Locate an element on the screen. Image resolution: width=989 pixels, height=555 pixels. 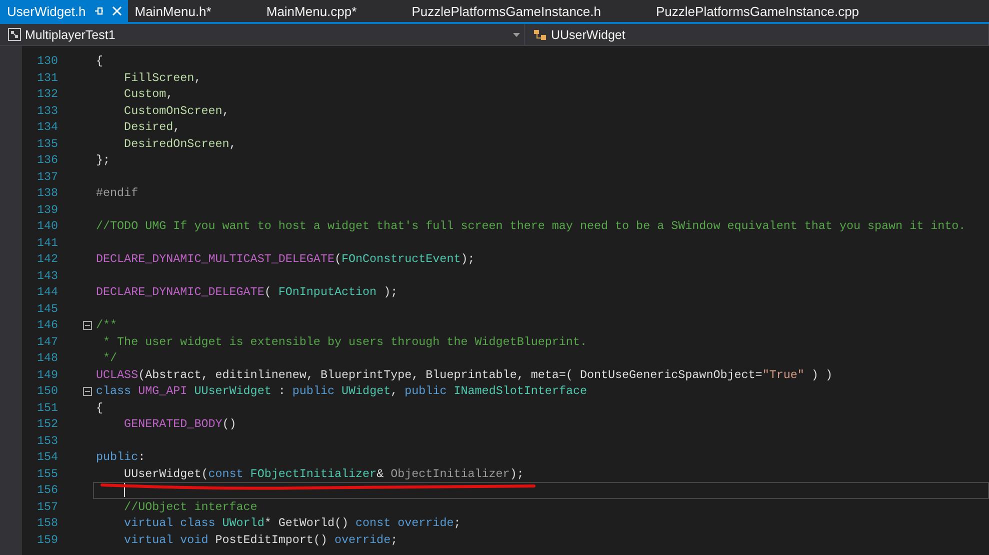
code-line: #endif is located at coordinates (117, 193).